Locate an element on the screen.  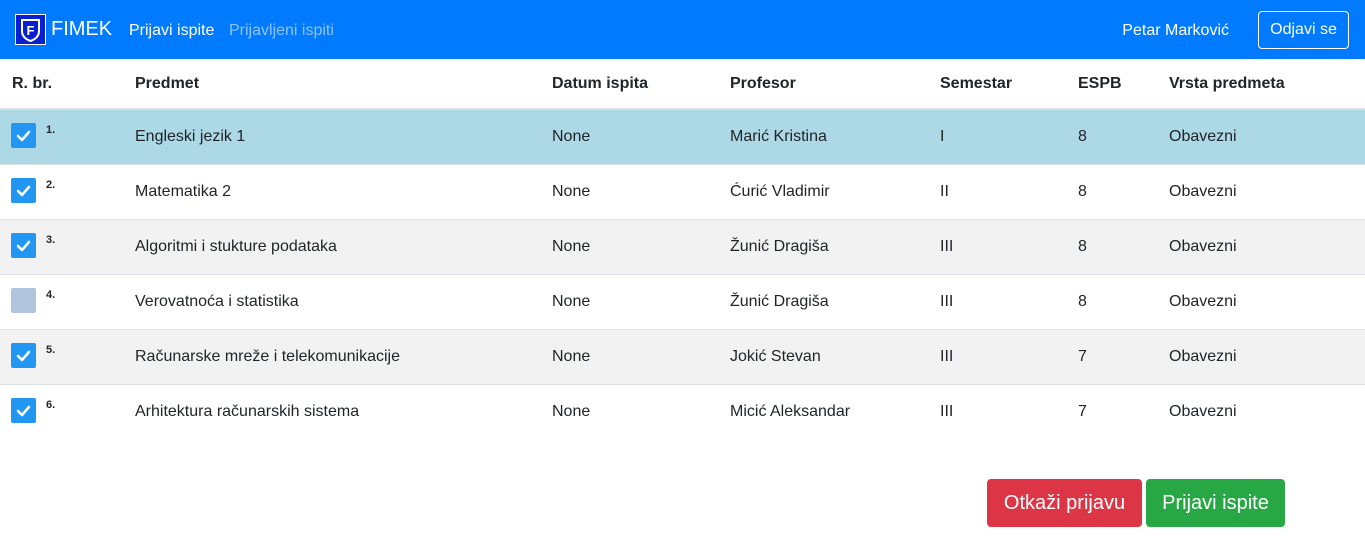
col-header-predmet: Predmet is located at coordinates (331, 84).